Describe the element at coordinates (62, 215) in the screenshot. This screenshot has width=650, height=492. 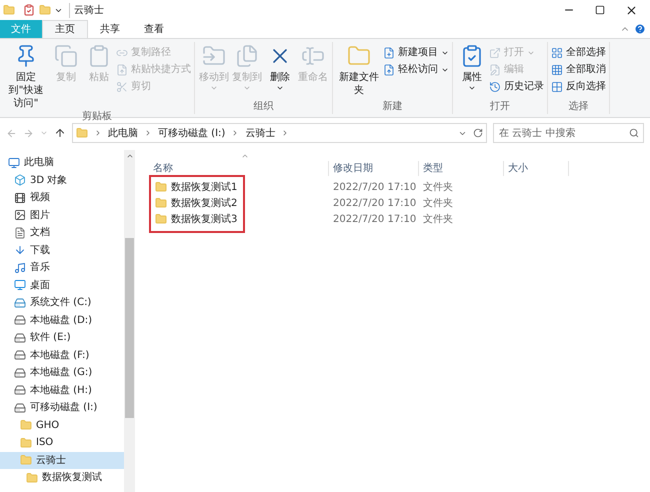
I see `nav-item: 图片` at that location.